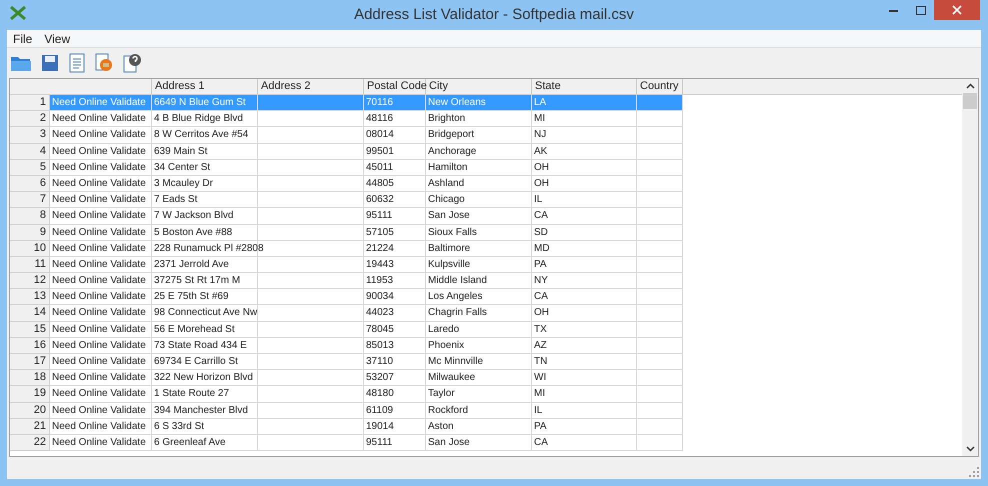  I want to click on row-header: 18, so click(30, 378).